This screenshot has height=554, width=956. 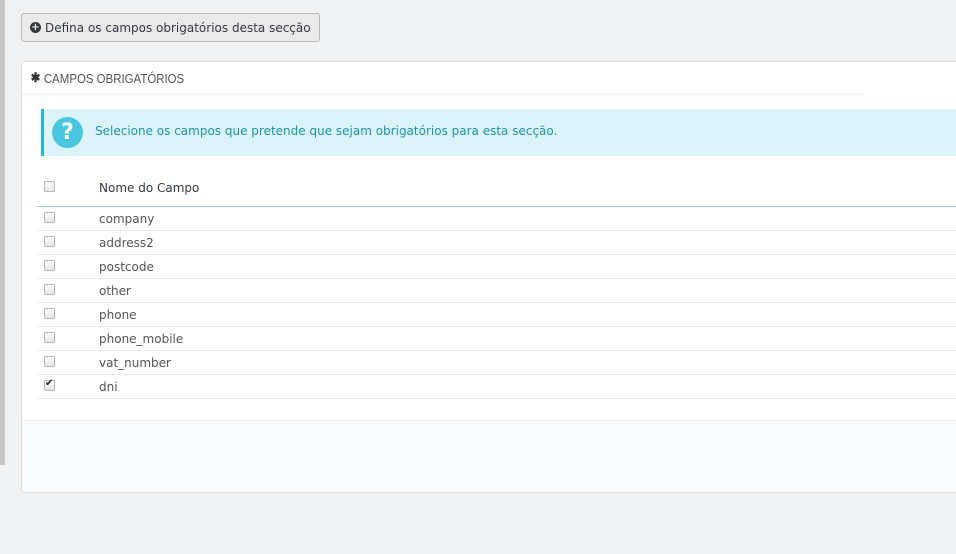 What do you see at coordinates (527, 218) in the screenshot?
I see `field-name: company` at bounding box center [527, 218].